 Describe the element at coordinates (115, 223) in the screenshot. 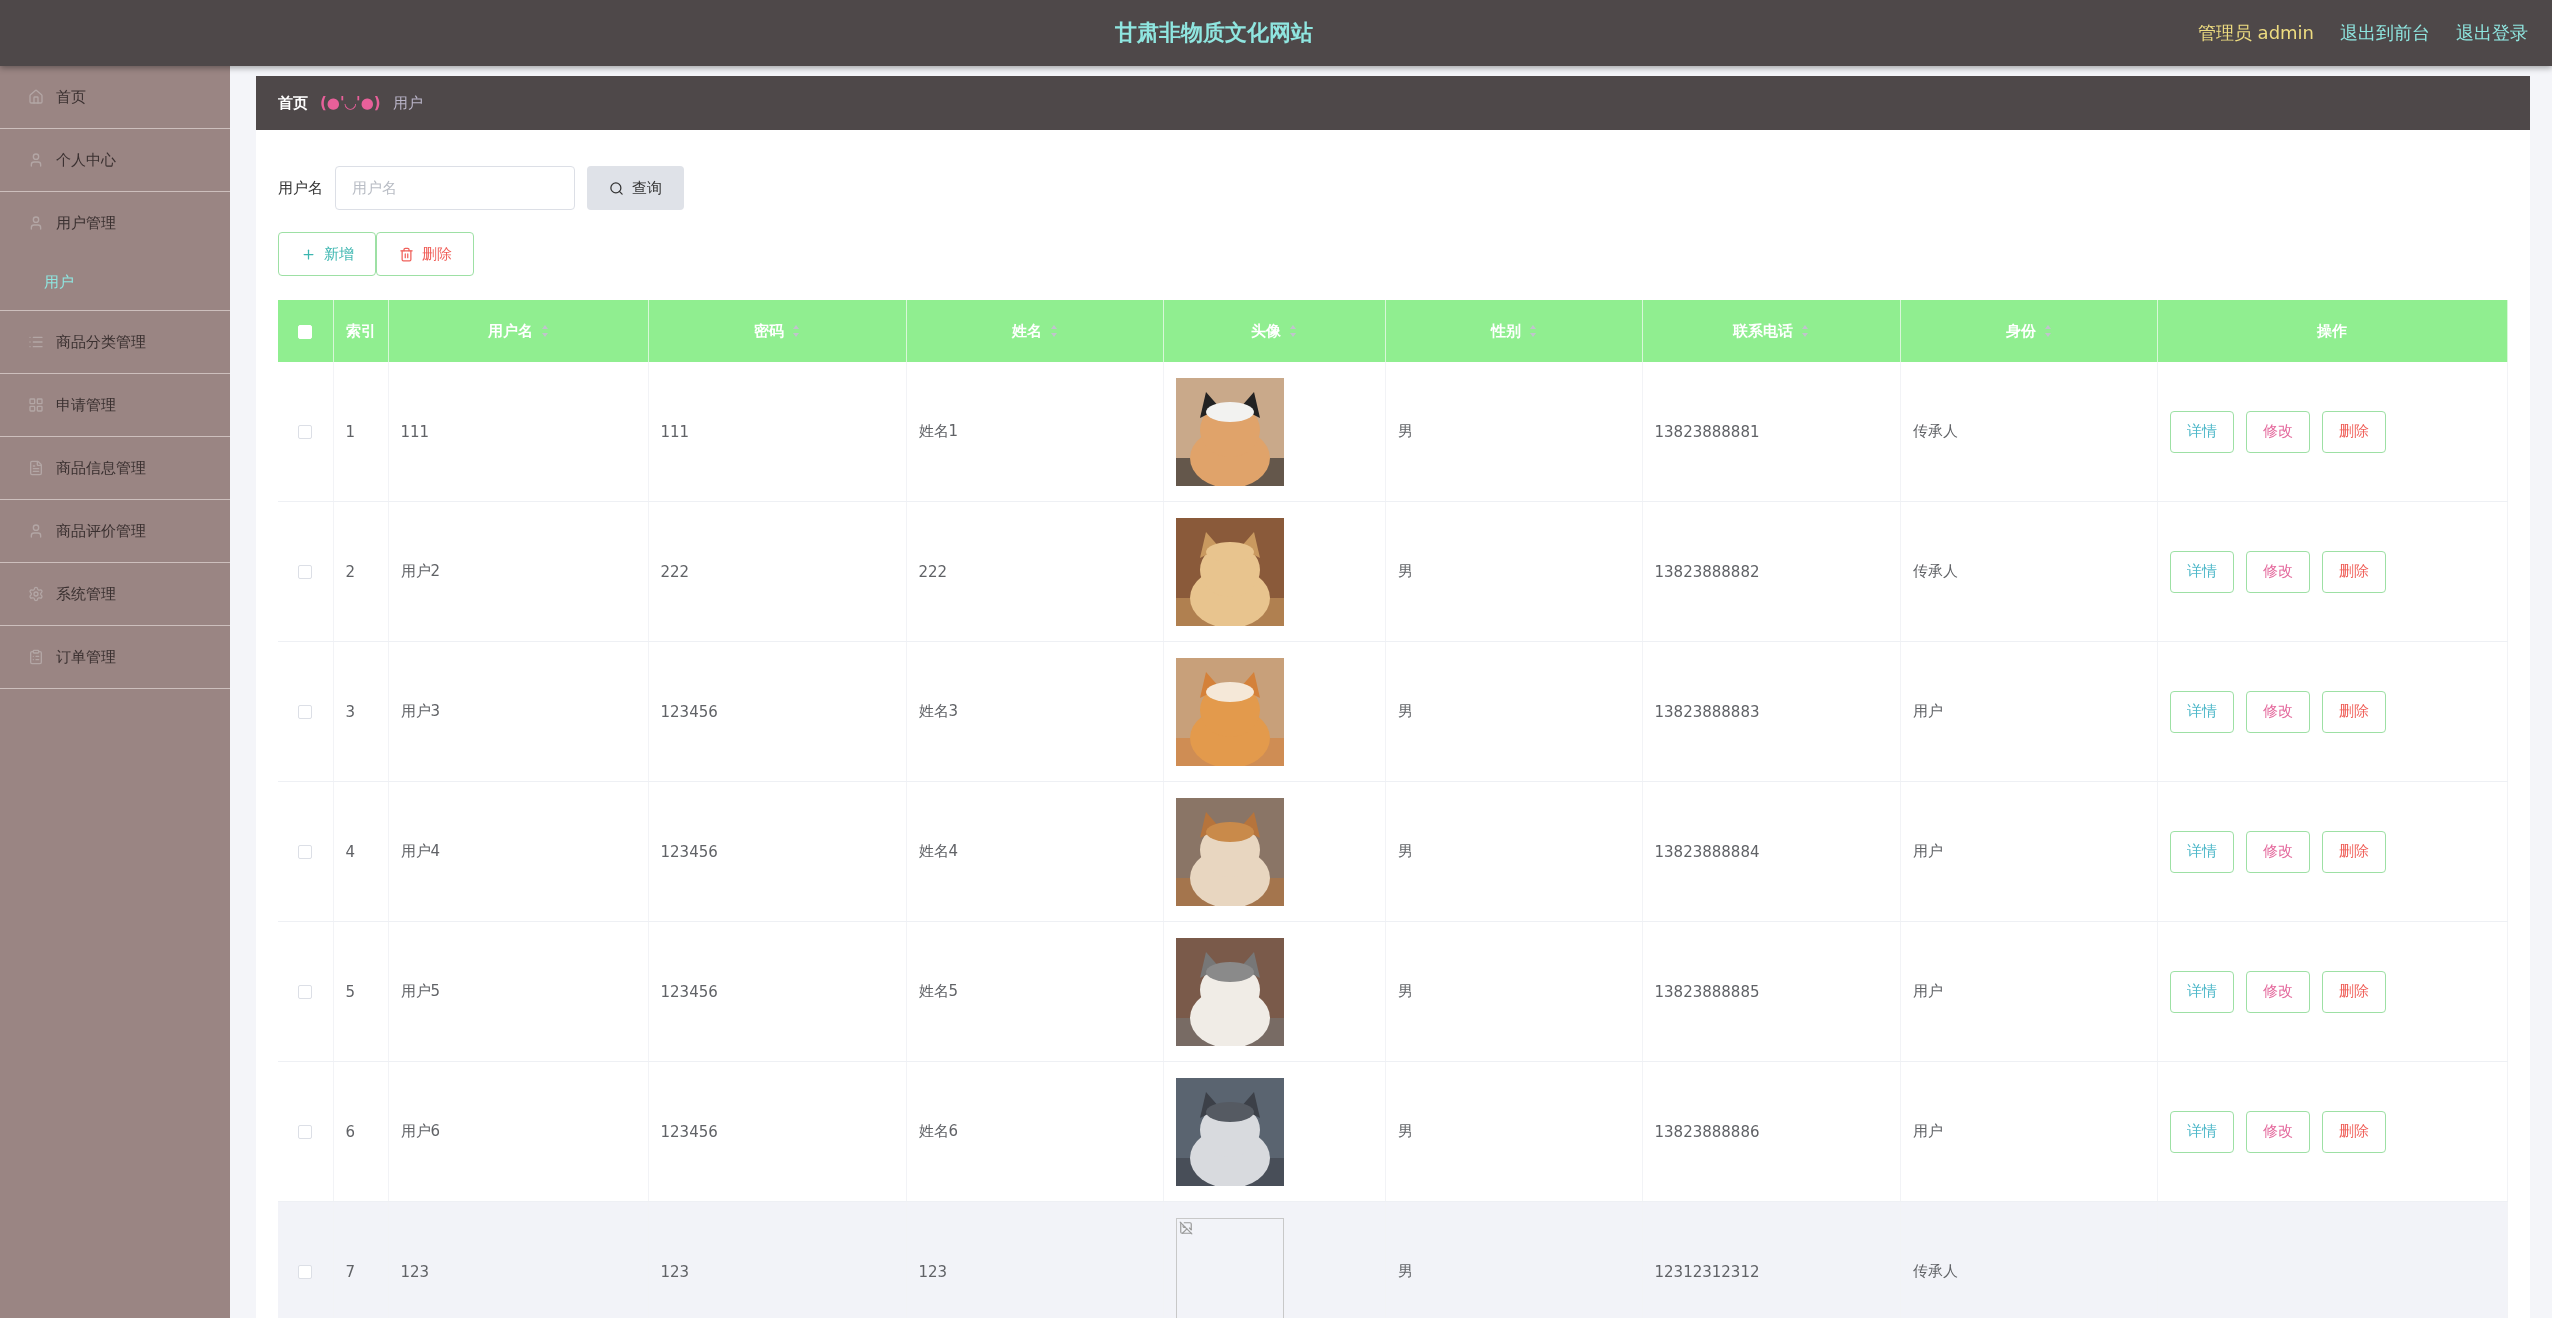

I see `sidebar-item: 用户管理` at that location.